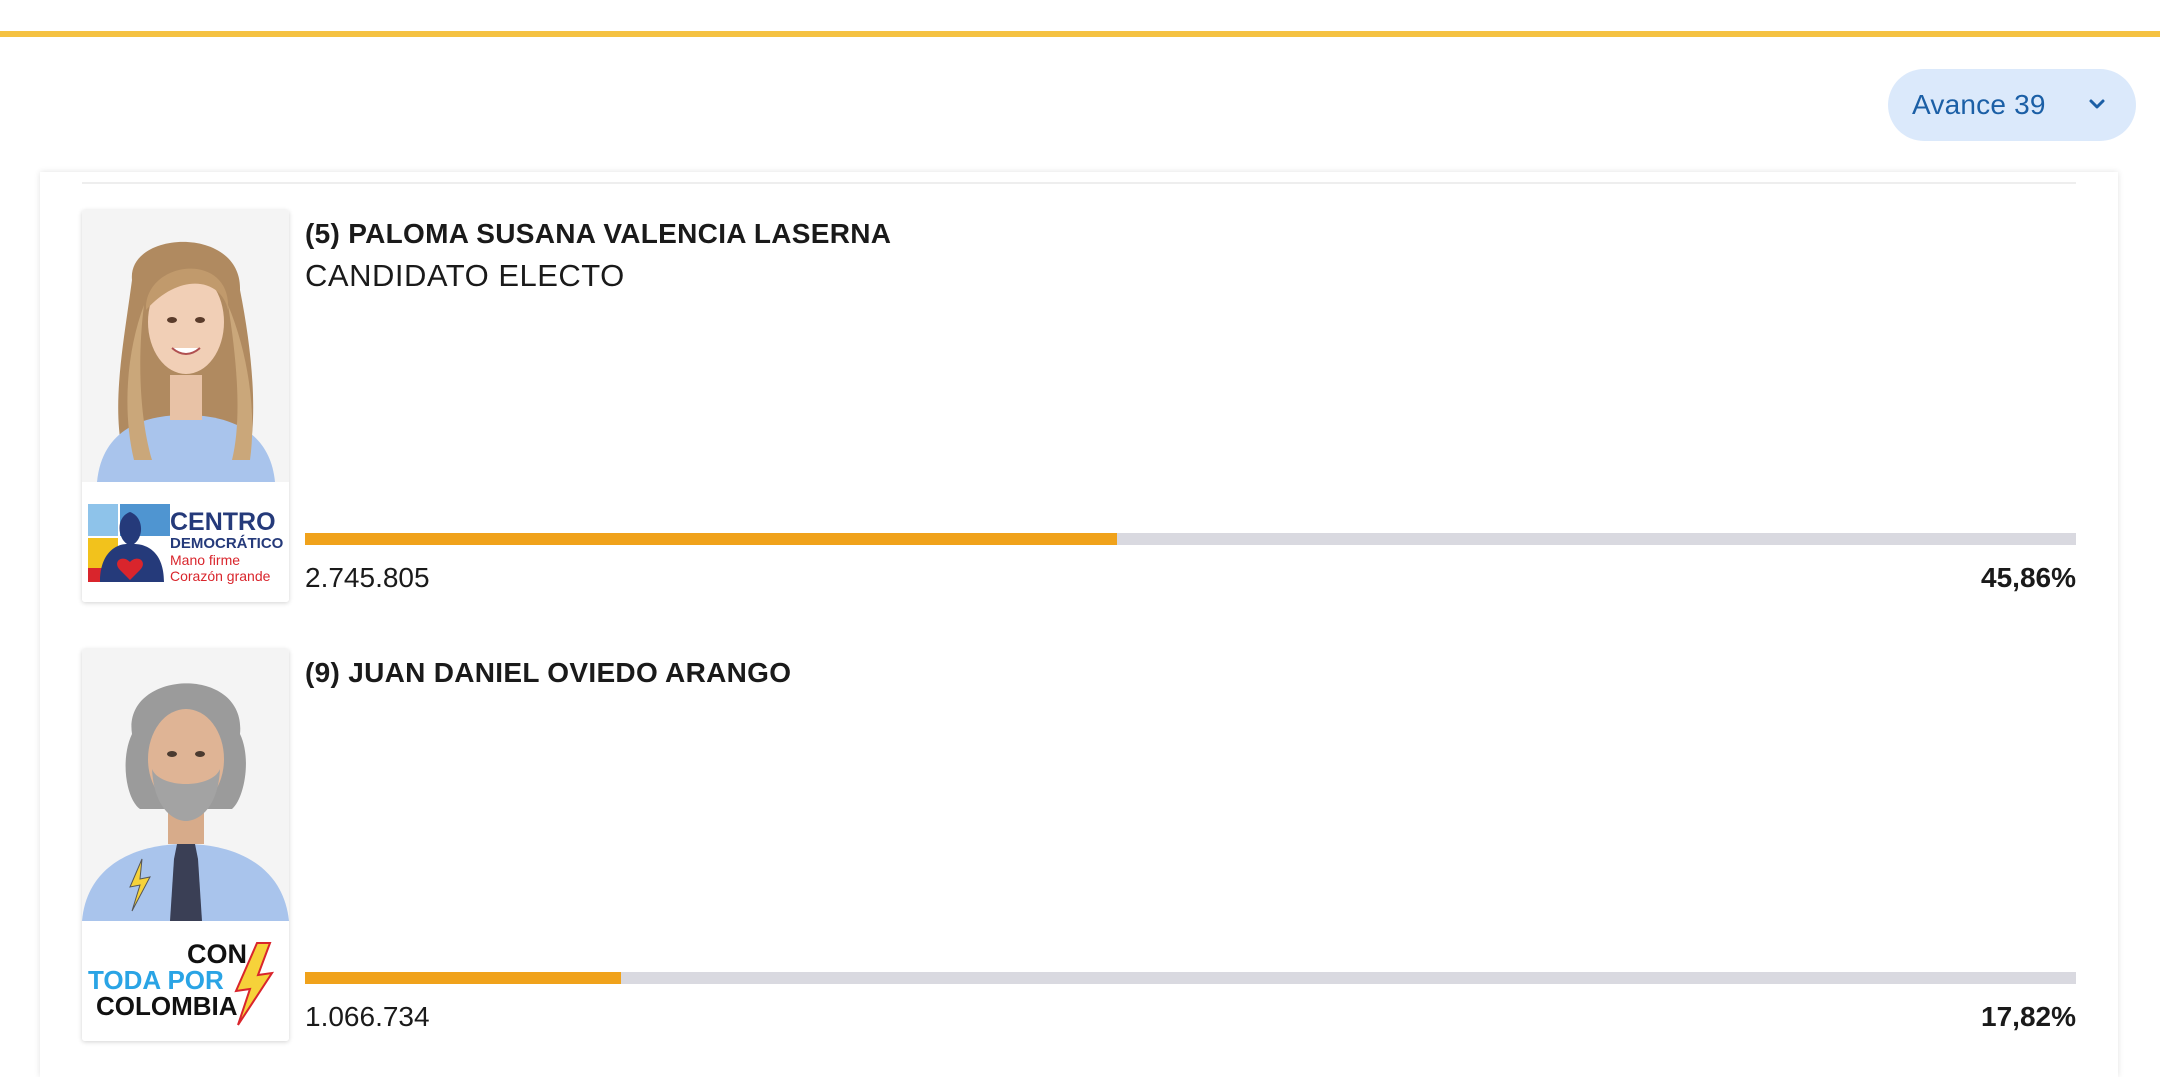 This screenshot has width=2160, height=1077. I want to click on svg-text: Corazón grande, so click(220, 576).